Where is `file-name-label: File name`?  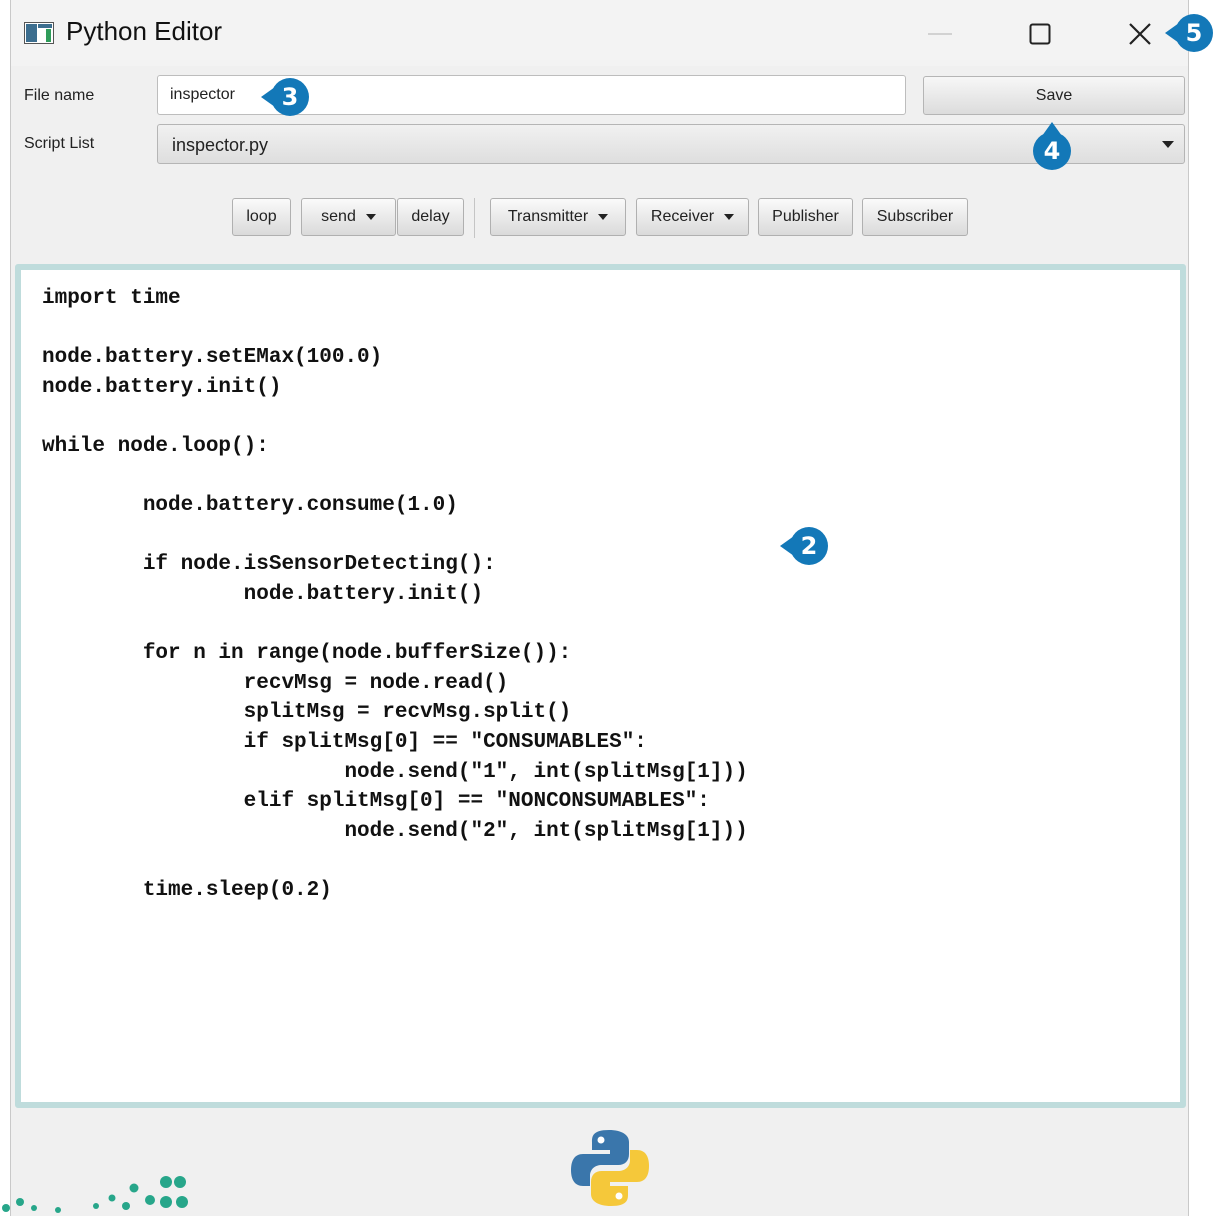
file-name-label: File name is located at coordinates (59, 95).